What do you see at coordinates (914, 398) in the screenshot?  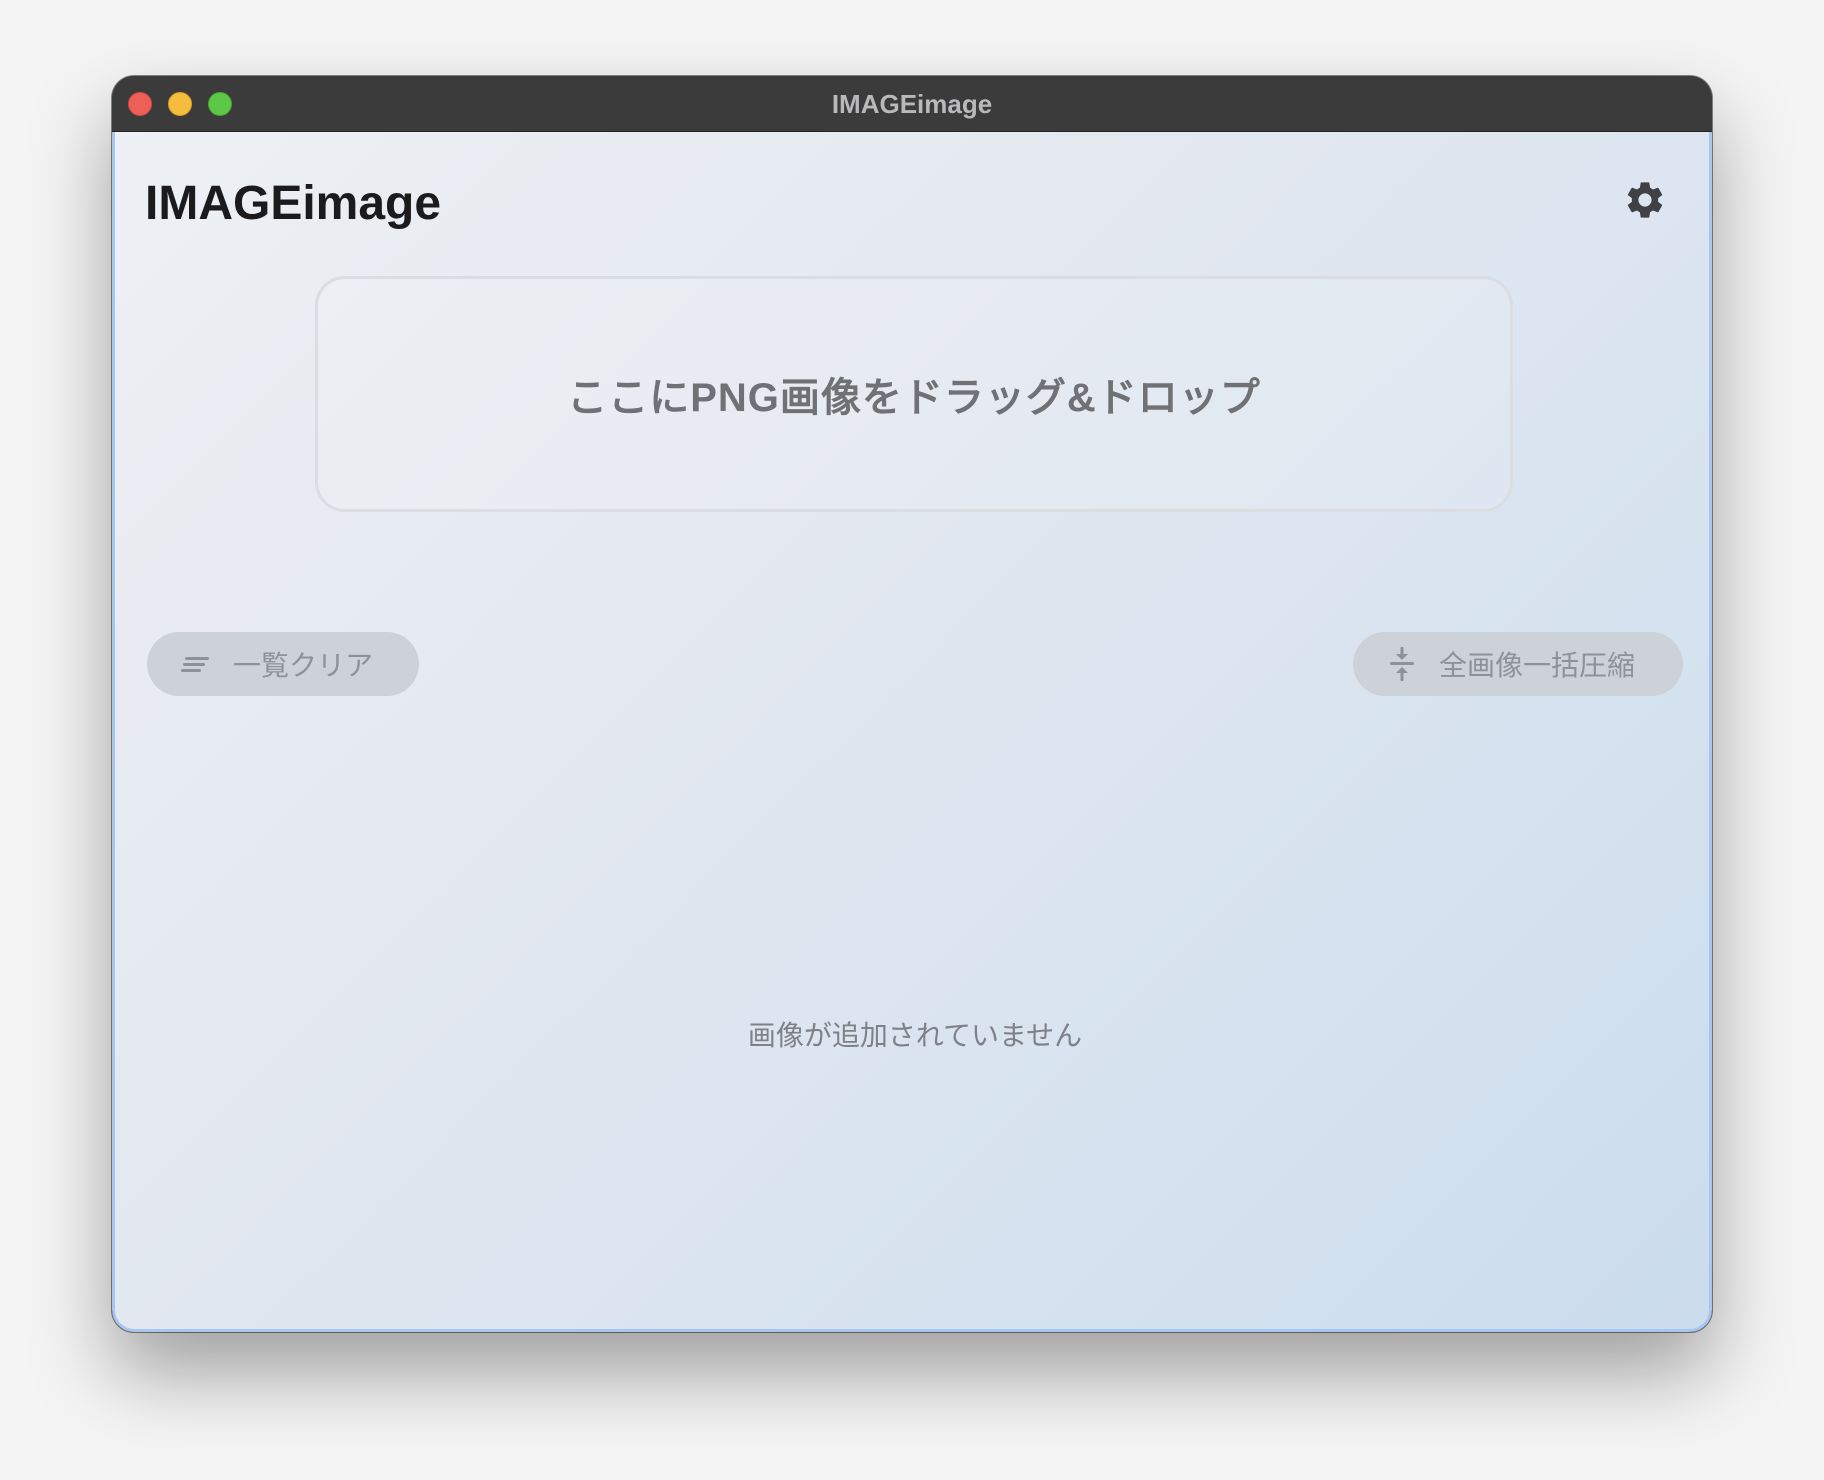 I see `dropzone-label: ここにPNG画像をドラッグ&ドロップ` at bounding box center [914, 398].